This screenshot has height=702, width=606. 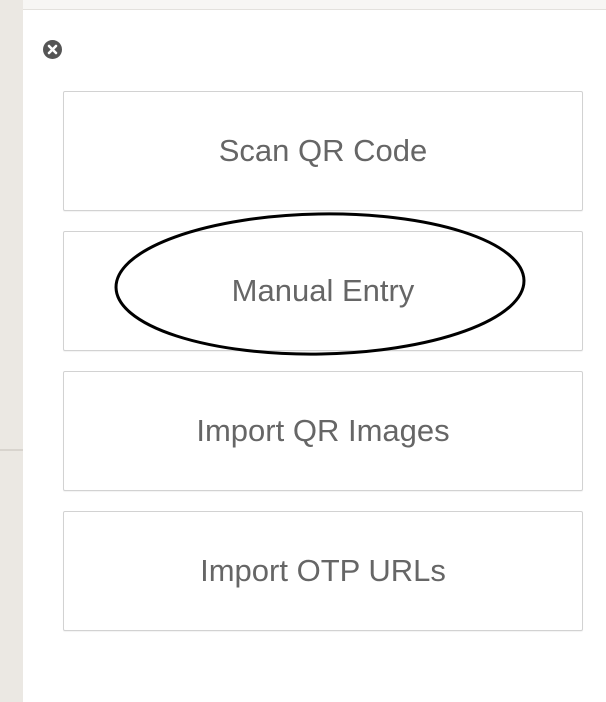 What do you see at coordinates (314, 5) in the screenshot?
I see `popup-top-bar` at bounding box center [314, 5].